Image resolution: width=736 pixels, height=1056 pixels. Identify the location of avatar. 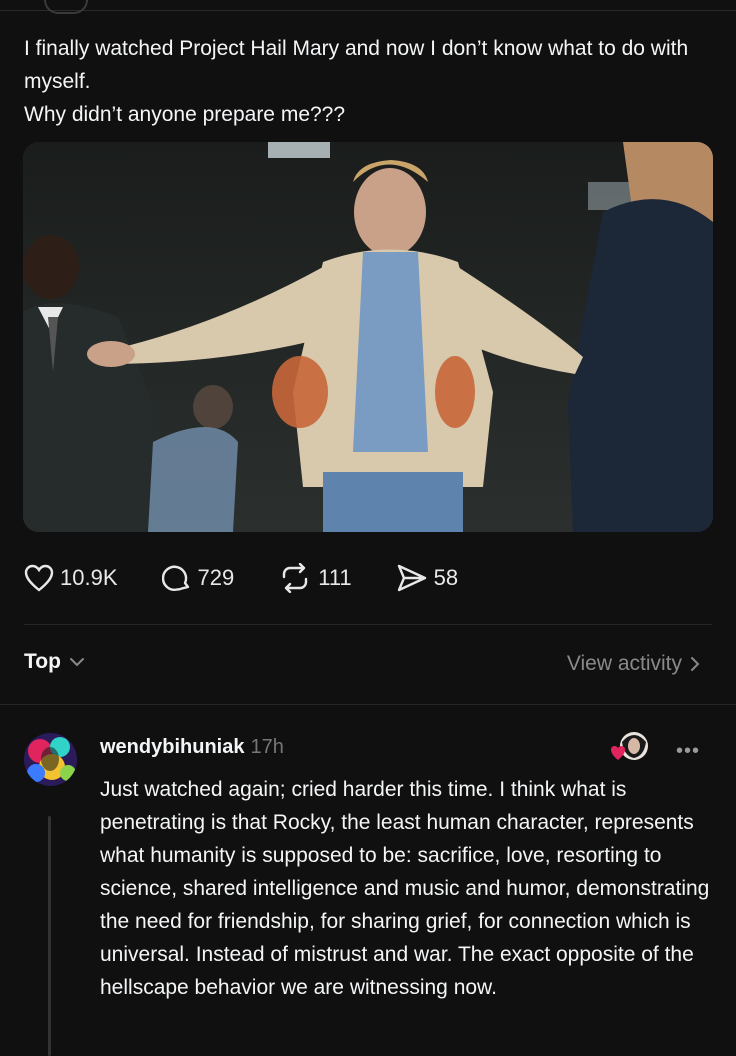
(50, 759).